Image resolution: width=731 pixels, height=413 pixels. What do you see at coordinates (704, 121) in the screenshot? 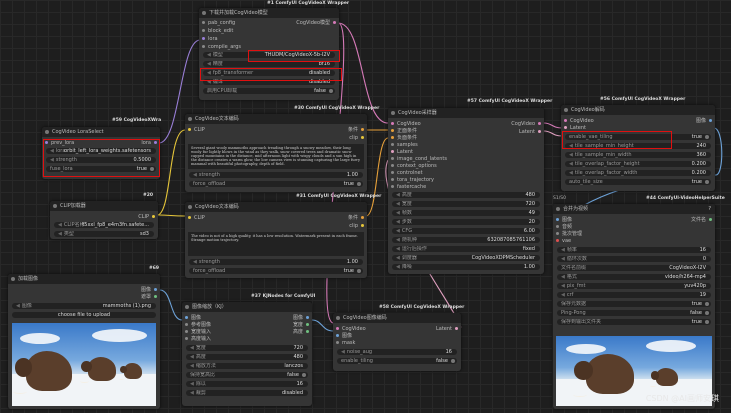
I see `decode-output-image: 图像` at bounding box center [704, 121].